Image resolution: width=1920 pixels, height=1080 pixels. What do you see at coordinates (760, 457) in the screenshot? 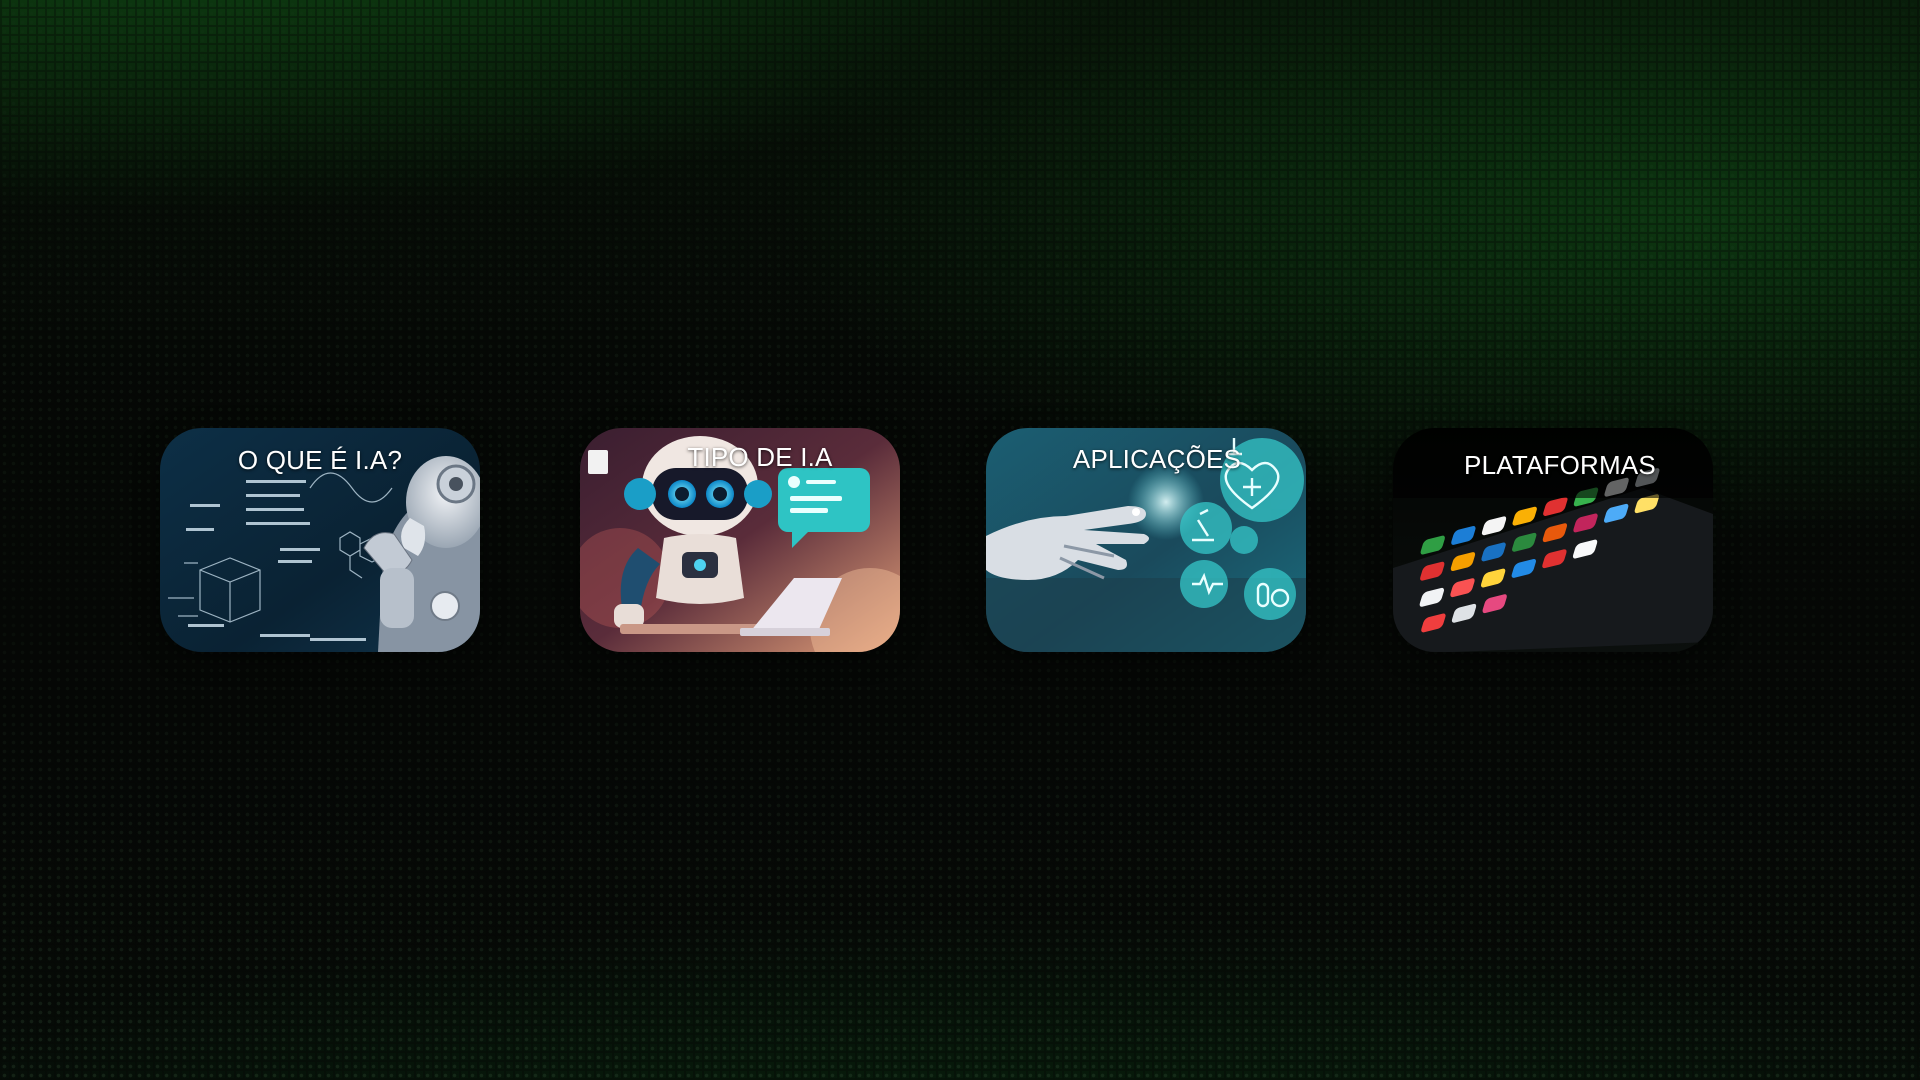
I see `card-label: TIPO DE I.A` at bounding box center [760, 457].